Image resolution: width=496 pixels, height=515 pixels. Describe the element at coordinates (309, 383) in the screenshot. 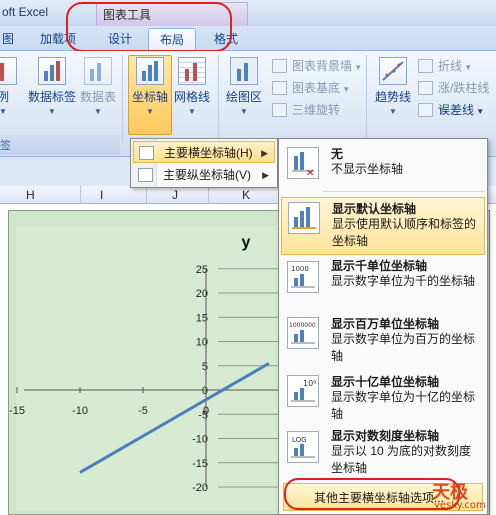

I see `axis-badge-text: 10⁹` at that location.